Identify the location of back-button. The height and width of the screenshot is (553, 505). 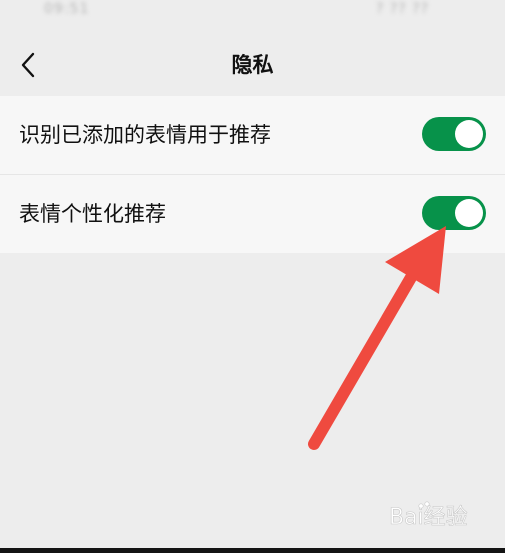
(30, 64).